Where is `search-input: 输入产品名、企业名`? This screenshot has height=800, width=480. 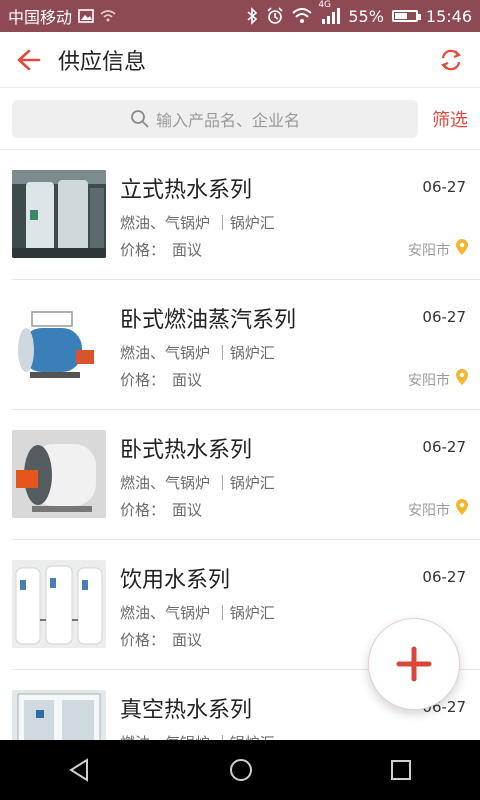 search-input: 输入产品名、企业名 is located at coordinates (215, 118).